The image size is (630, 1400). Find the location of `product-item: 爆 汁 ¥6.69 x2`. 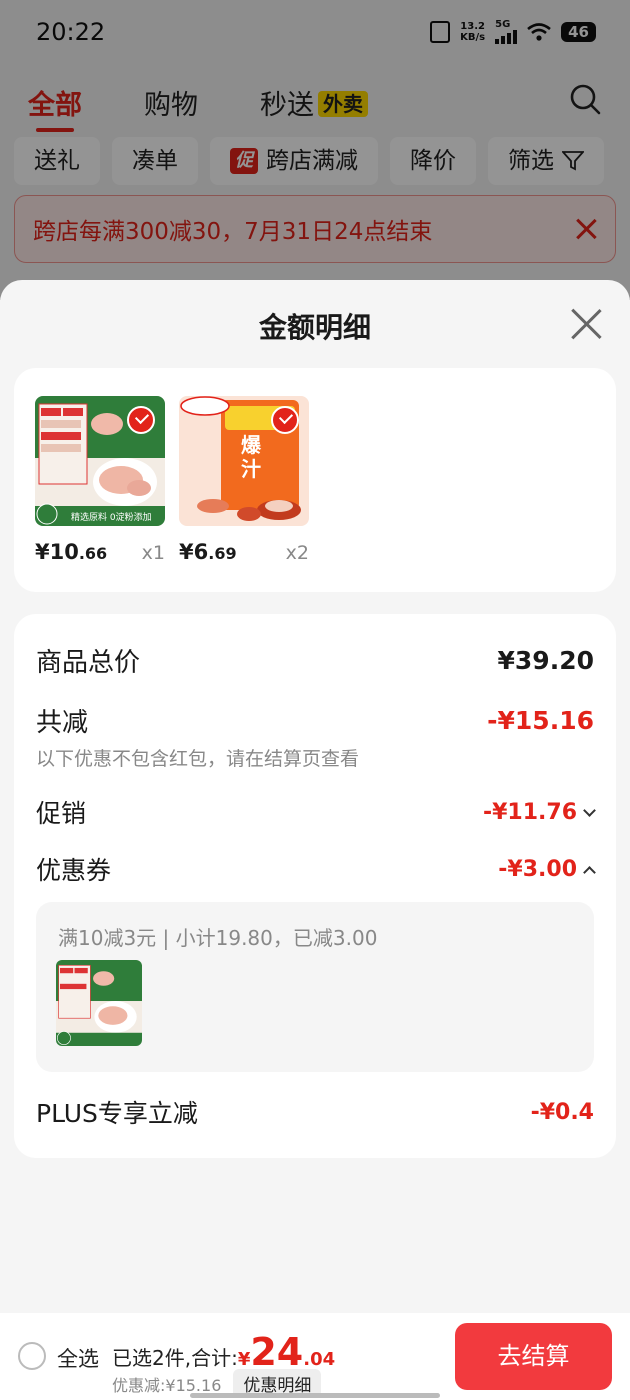

product-item: 爆 汁 ¥6.69 x2 is located at coordinates (244, 480).